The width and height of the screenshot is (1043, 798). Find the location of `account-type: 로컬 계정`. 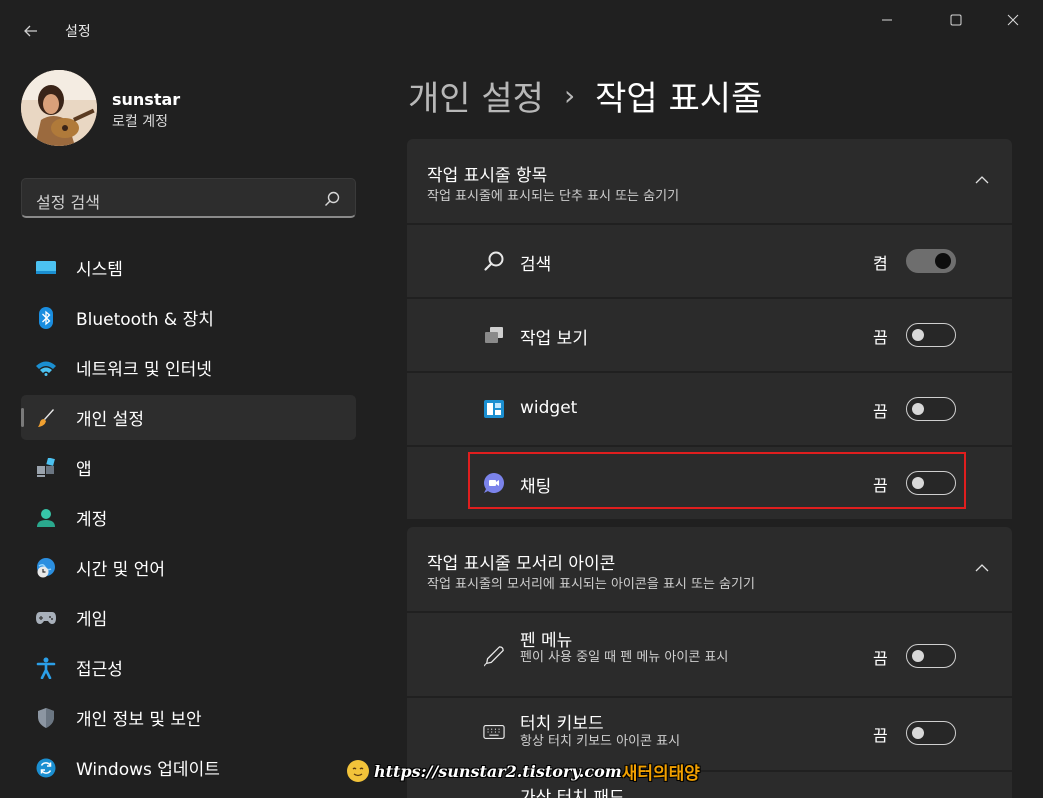

account-type: 로컬 계정 is located at coordinates (140, 122).